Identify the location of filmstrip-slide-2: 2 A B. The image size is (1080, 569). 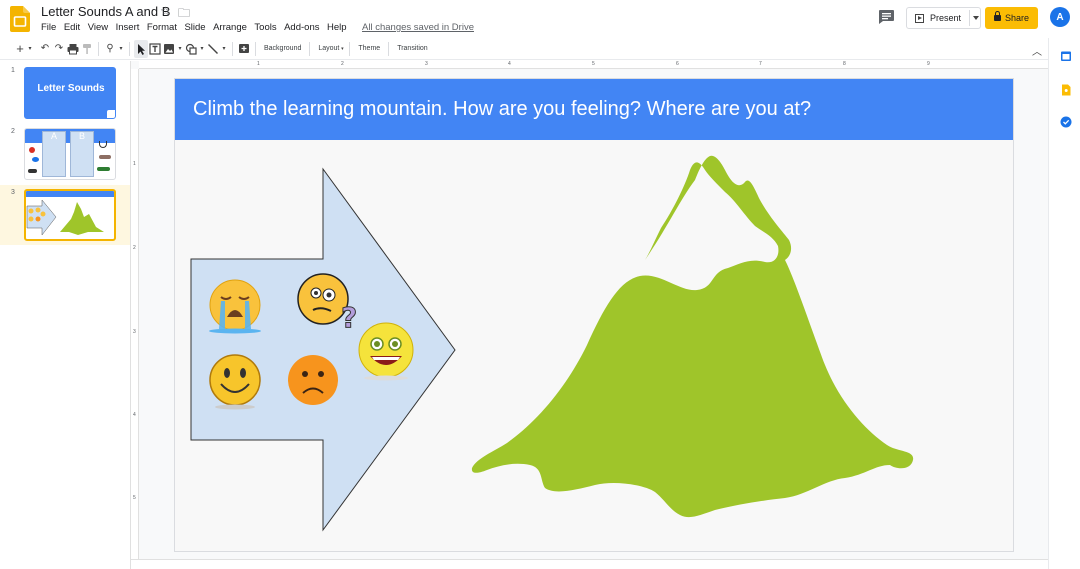
(65, 154).